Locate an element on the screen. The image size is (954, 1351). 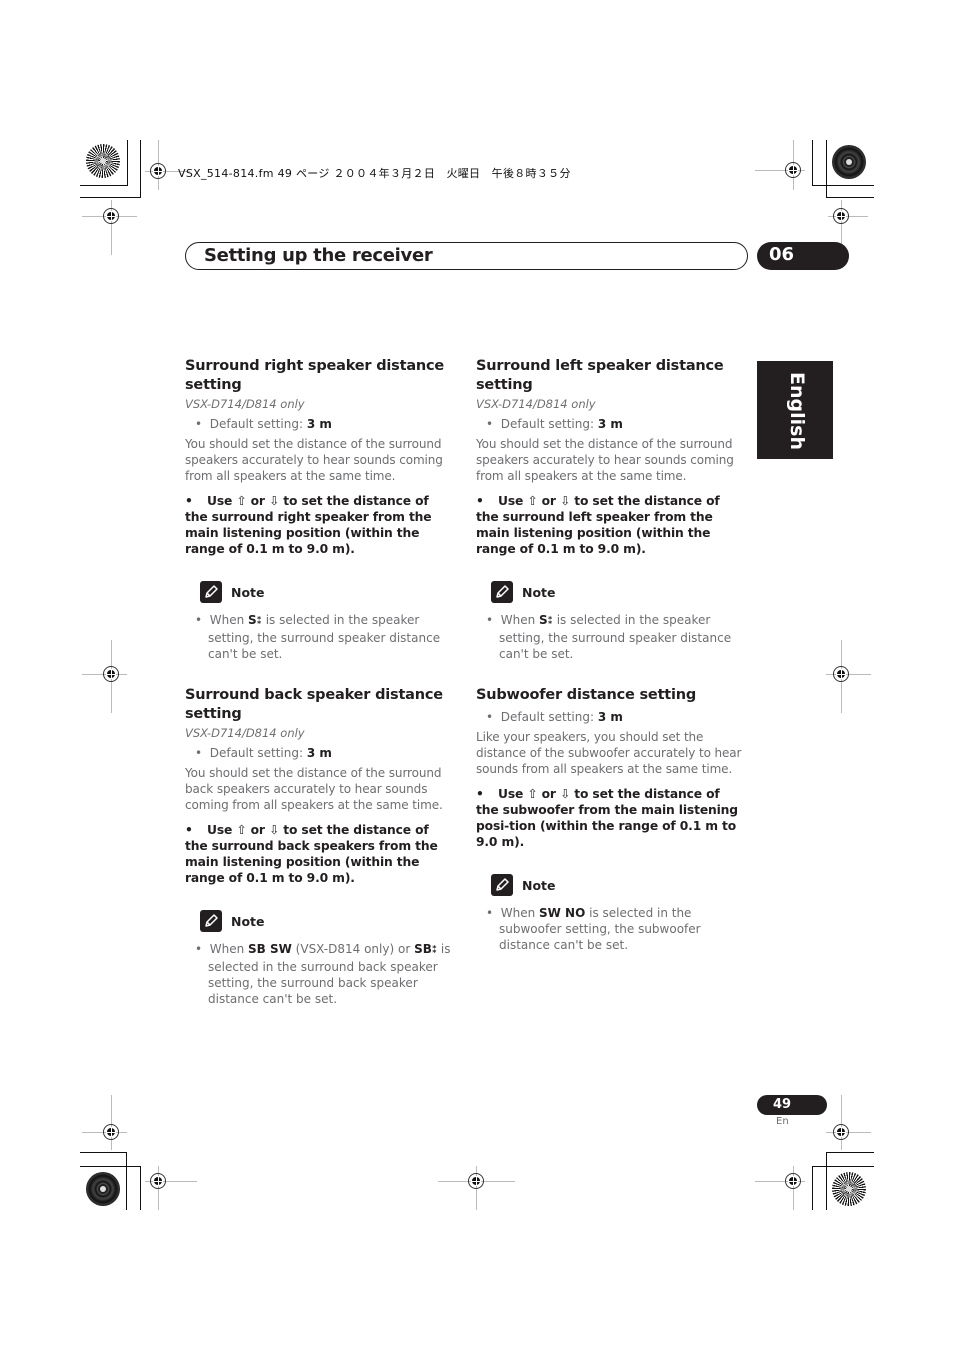
note-bold: SW NO is located at coordinates (562, 913).